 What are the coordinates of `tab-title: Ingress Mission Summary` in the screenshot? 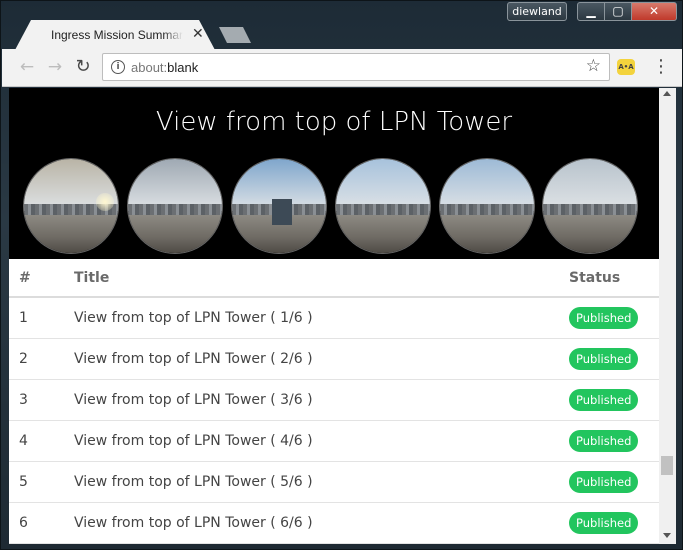 It's located at (117, 35).